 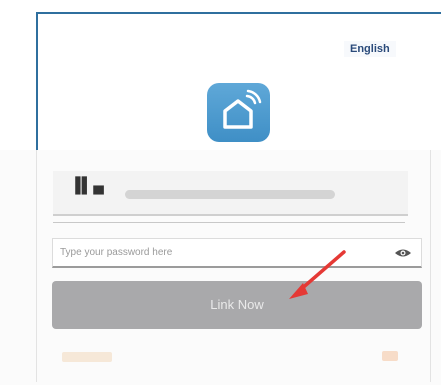 I want to click on footer-action-blurred, so click(x=390, y=356).